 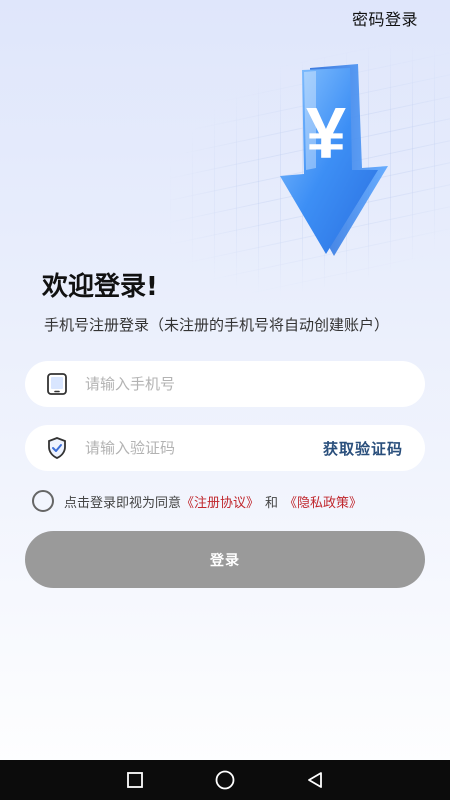 What do you see at coordinates (363, 448) in the screenshot?
I see `get-code-button: 获取验证码` at bounding box center [363, 448].